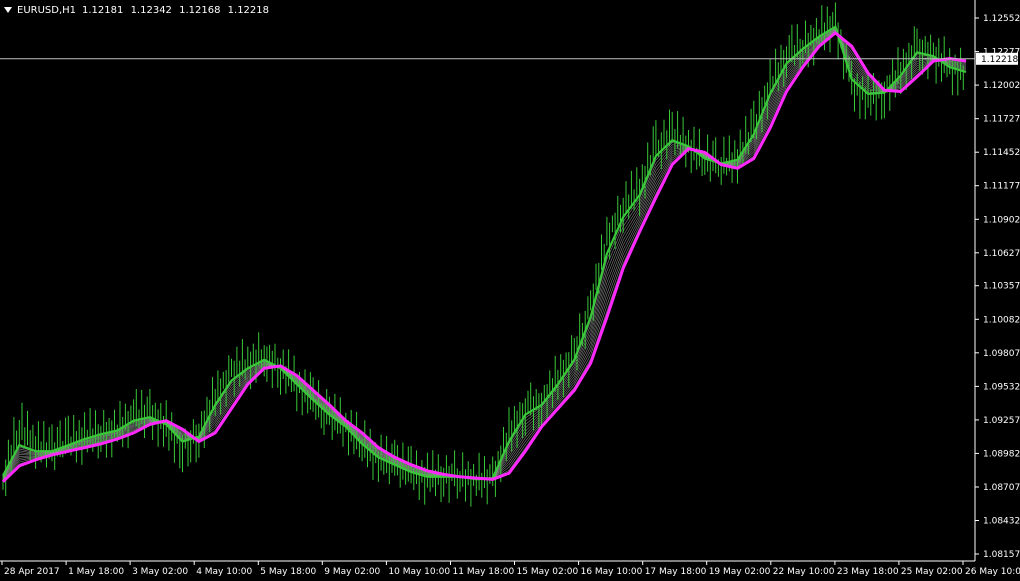 The image size is (1020, 581). What do you see at coordinates (1001, 354) in the screenshot?
I see `price-tick-label: 1.09807` at bounding box center [1001, 354].